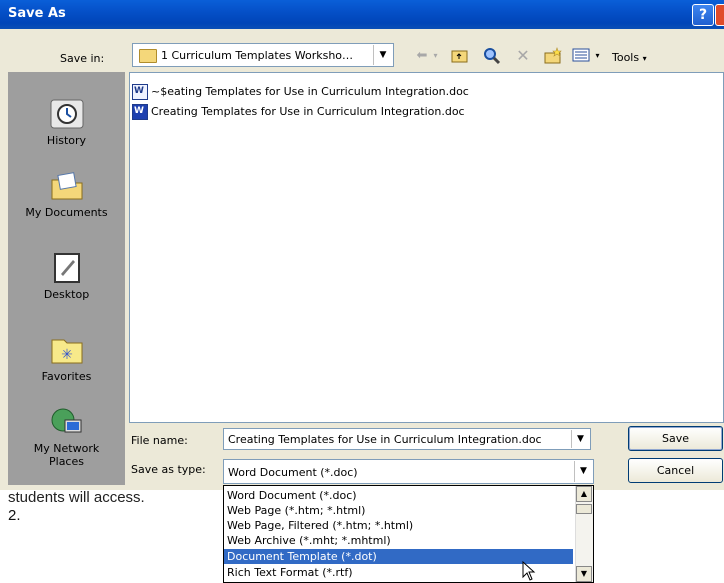  Describe the element at coordinates (398, 556) in the screenshot. I see `type-option-selected: Document Template (*.dot)` at that location.